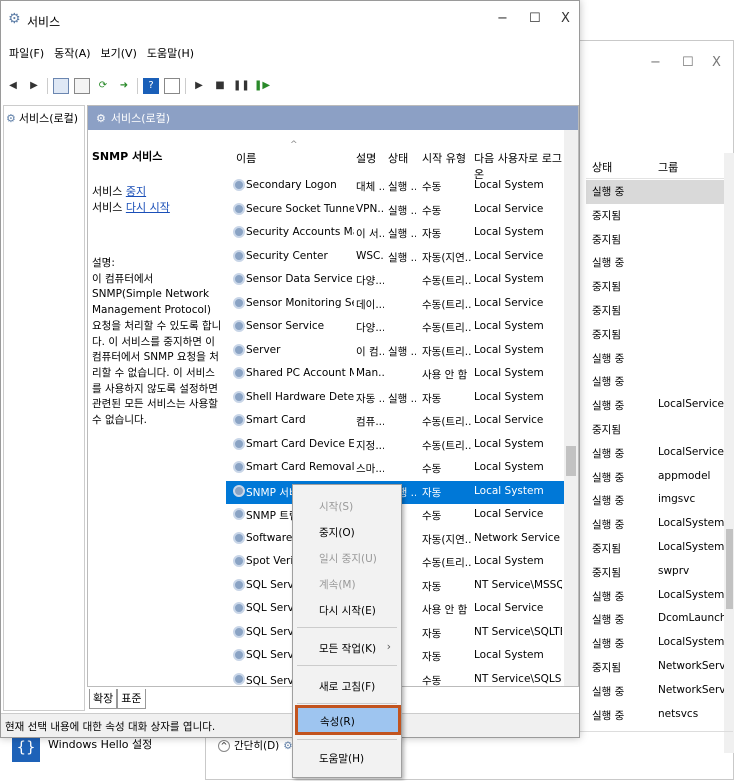 This screenshot has width=734, height=781. What do you see at coordinates (246, 158) in the screenshot?
I see `column-name-header: 이름` at bounding box center [246, 158].